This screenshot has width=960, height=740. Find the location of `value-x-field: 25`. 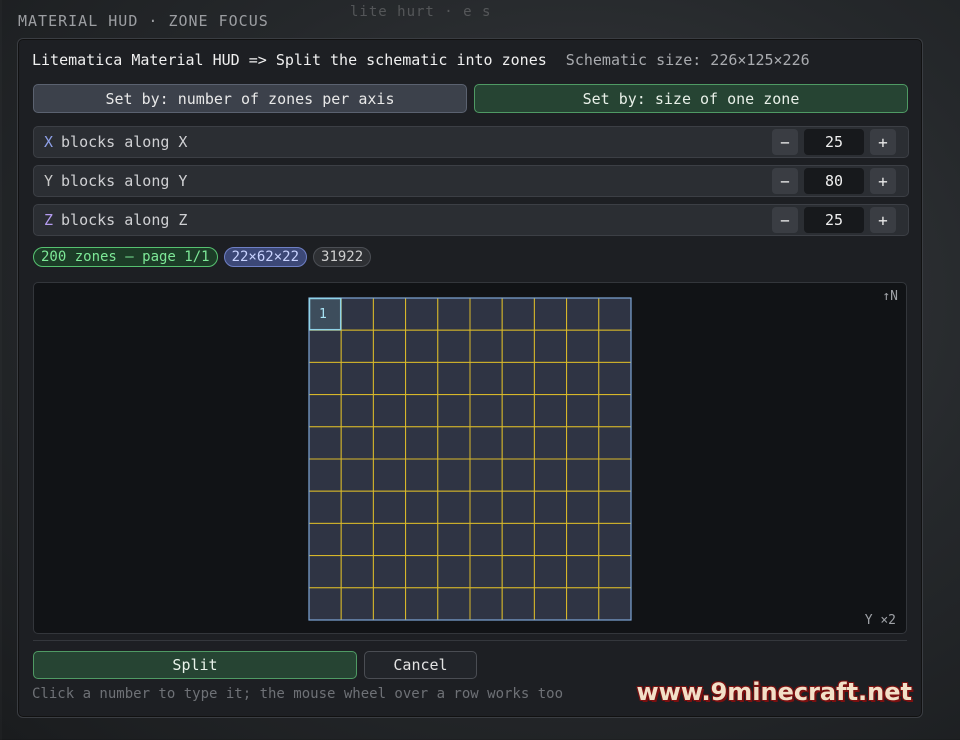

value-x-field: 25 is located at coordinates (834, 142).